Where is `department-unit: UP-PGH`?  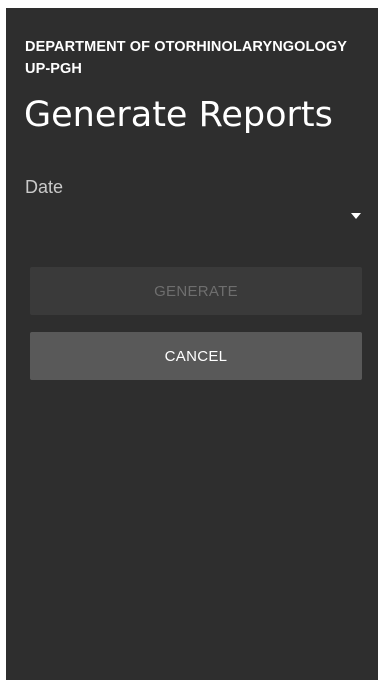
department-unit: UP-PGH is located at coordinates (53, 69).